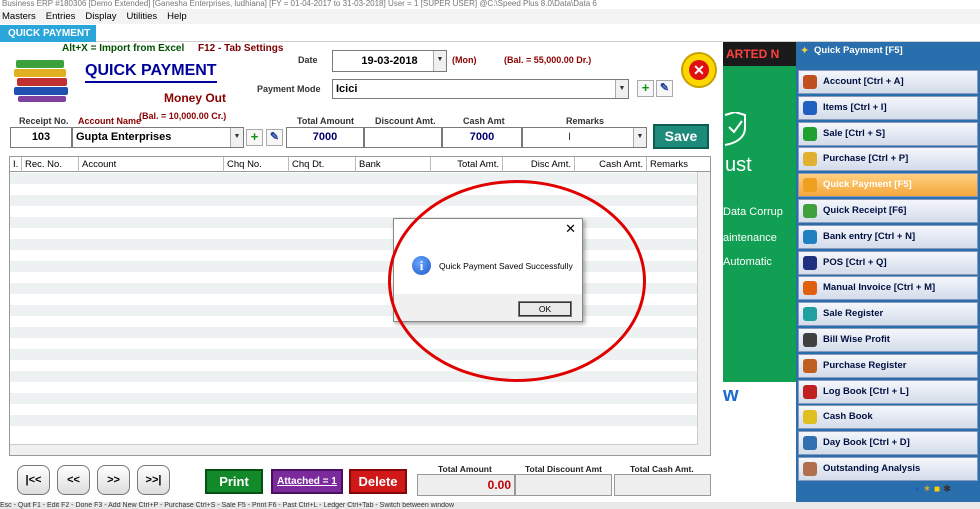 Image resolution: width=980 pixels, height=509 pixels. I want to click on sidebar-item-account: Account [Ctrl + A], so click(888, 82).